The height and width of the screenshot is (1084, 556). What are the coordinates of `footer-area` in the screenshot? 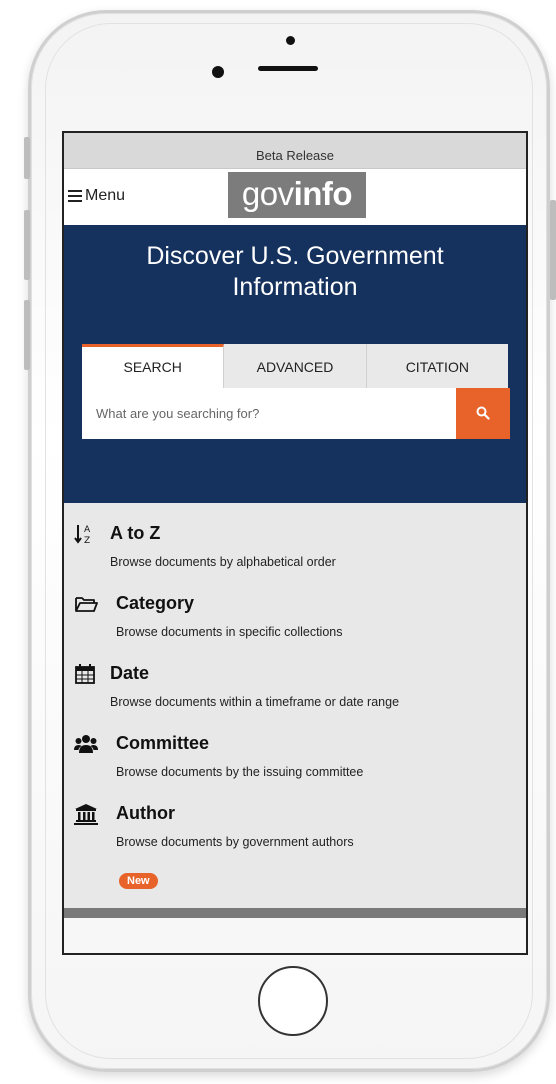 It's located at (295, 935).